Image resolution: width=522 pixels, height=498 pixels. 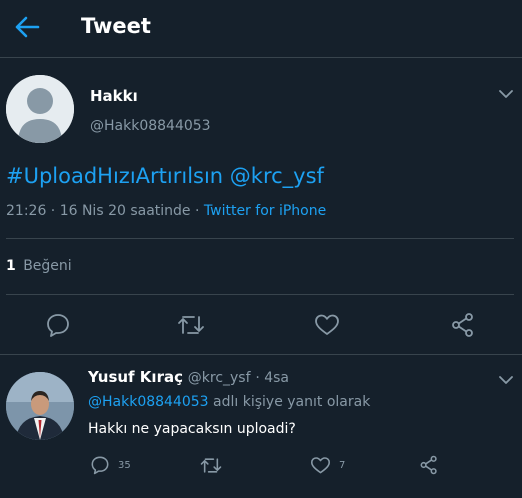 What do you see at coordinates (124, 465) in the screenshot?
I see `reply-count: 35` at bounding box center [124, 465].